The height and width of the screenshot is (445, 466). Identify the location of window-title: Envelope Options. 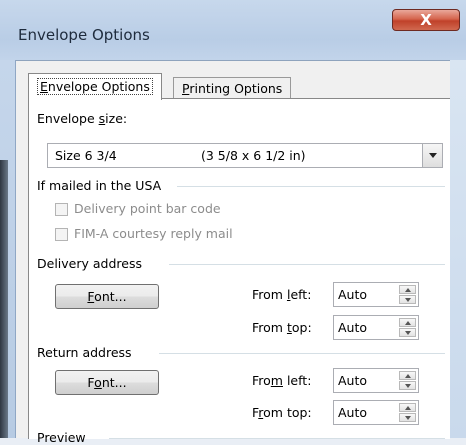
(84, 35).